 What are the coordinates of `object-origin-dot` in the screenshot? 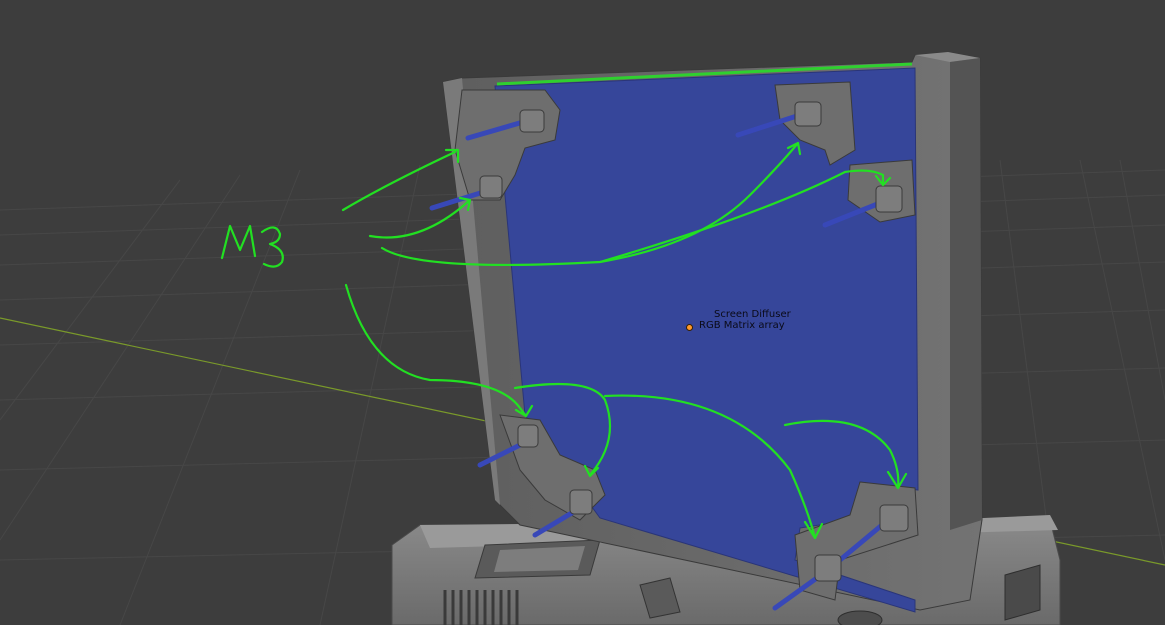 It's located at (689, 327).